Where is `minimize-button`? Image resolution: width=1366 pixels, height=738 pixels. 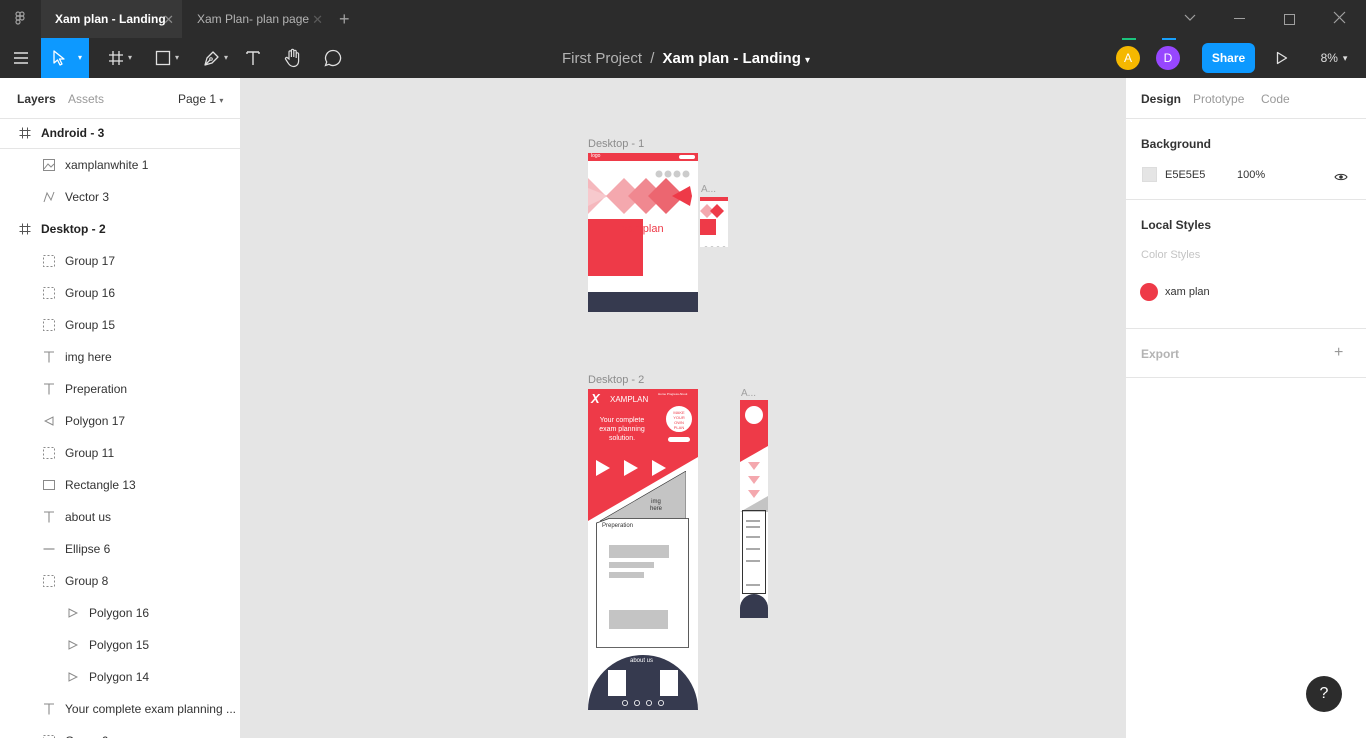
minimize-button is located at coordinates (1239, 18).